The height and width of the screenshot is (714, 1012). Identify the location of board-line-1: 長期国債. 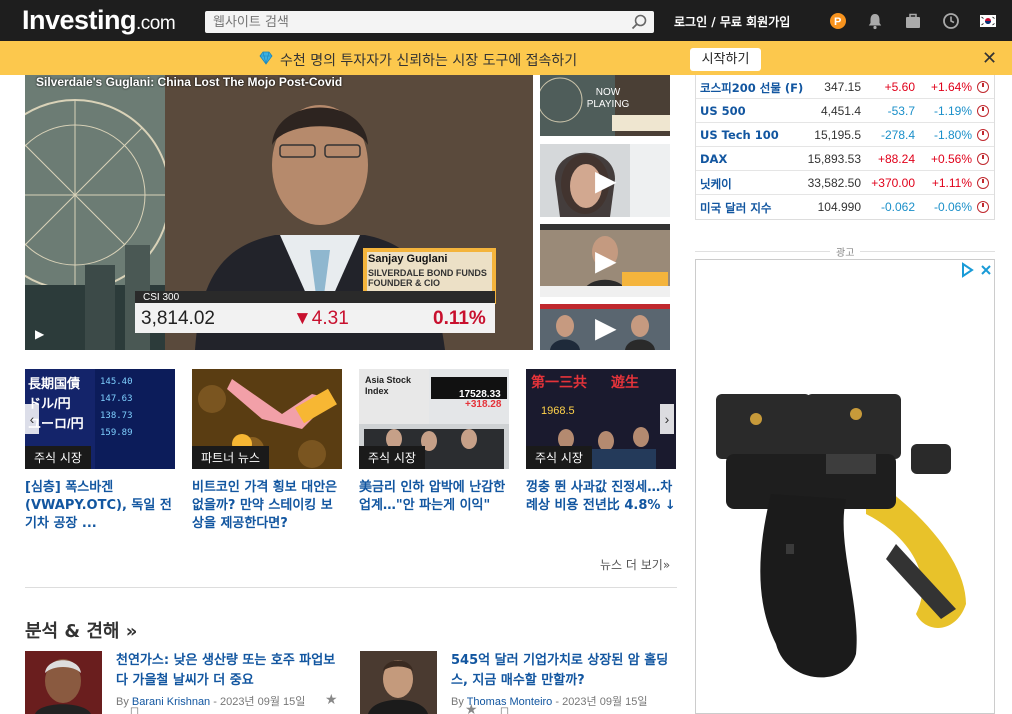
(54, 383).